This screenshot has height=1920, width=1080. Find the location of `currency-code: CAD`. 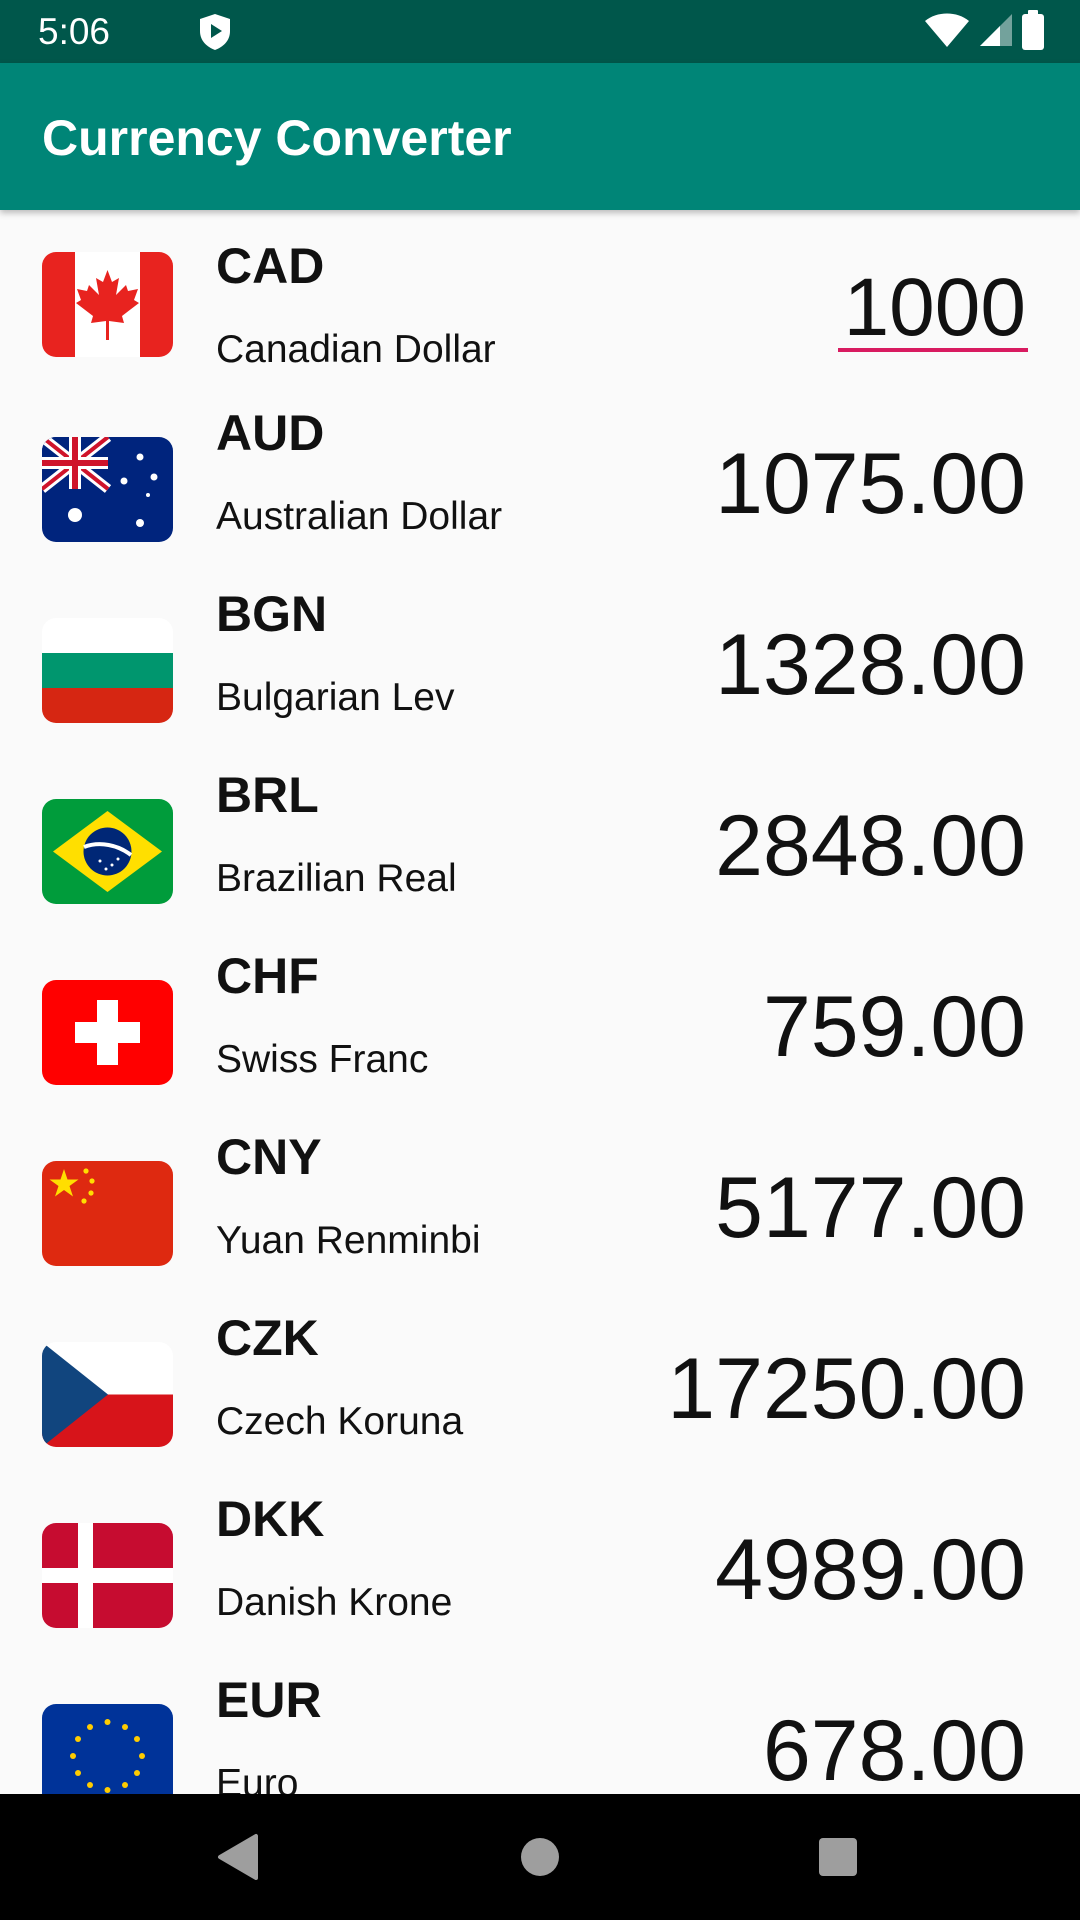

currency-code: CAD is located at coordinates (270, 266).